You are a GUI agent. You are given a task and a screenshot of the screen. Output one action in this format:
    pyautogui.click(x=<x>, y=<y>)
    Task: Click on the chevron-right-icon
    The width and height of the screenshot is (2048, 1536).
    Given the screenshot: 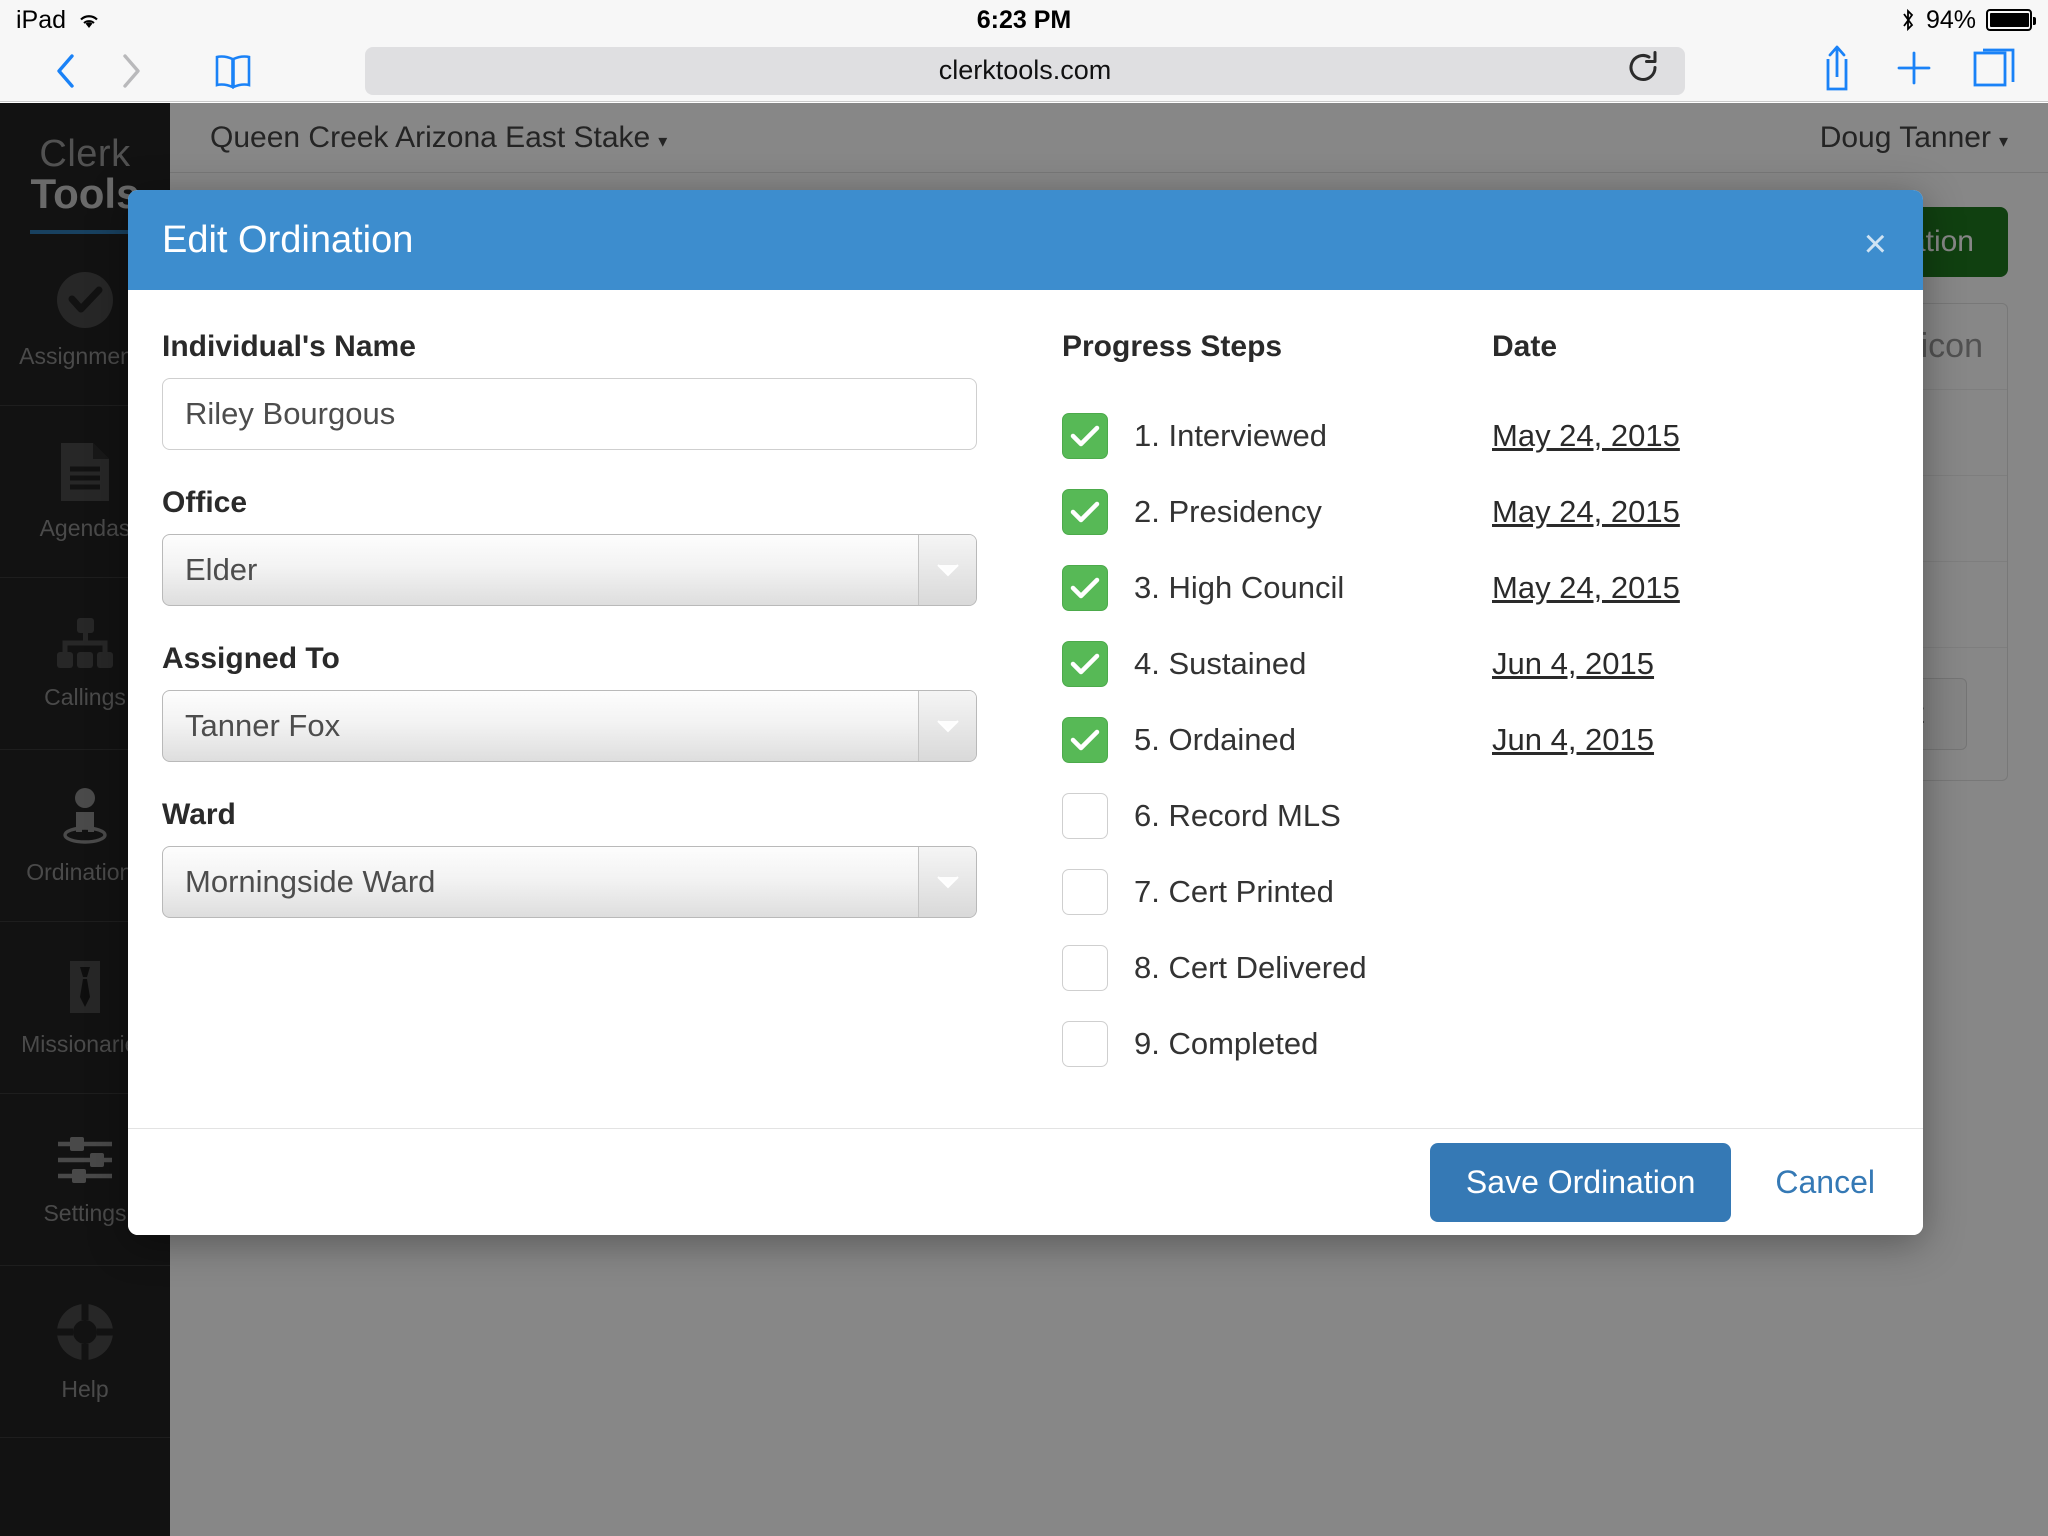 What is the action you would take?
    pyautogui.click(x=131, y=70)
    